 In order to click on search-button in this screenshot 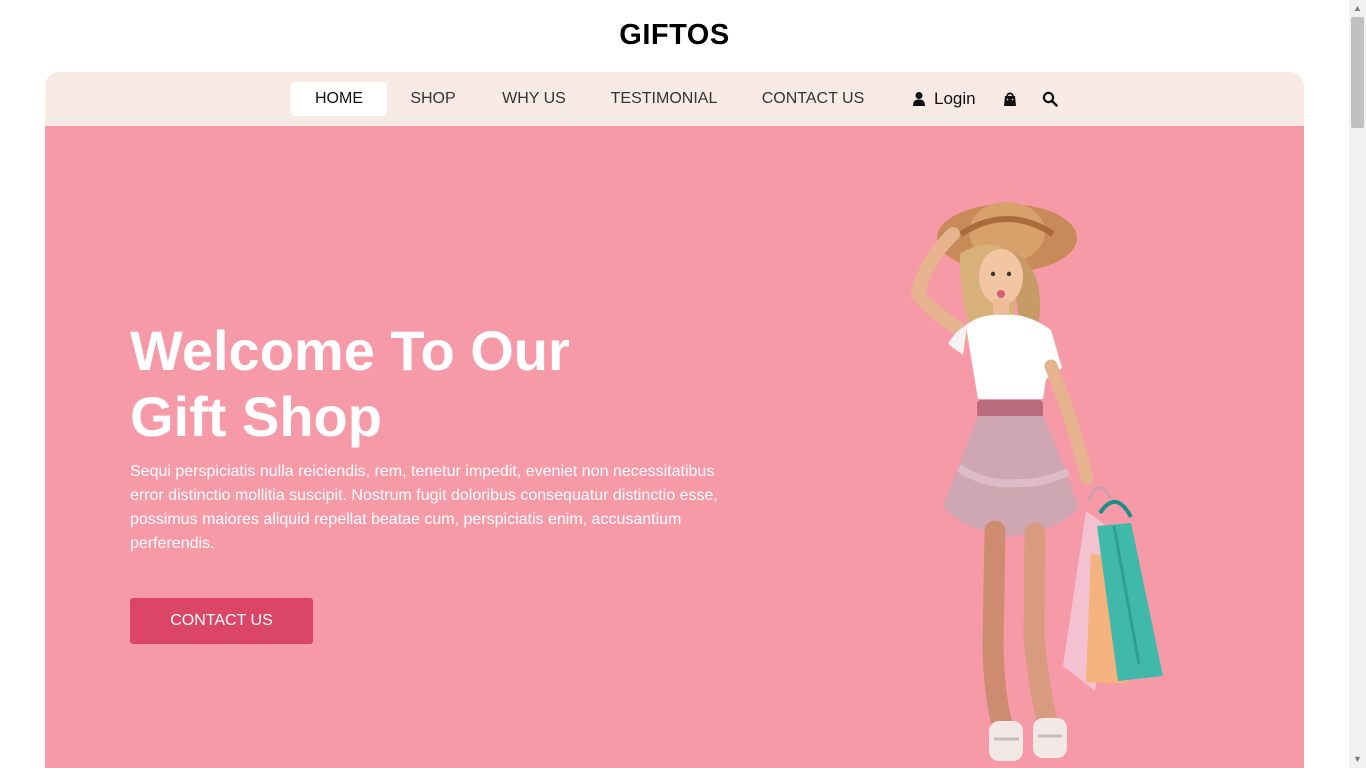, I will do `click(1050, 99)`.